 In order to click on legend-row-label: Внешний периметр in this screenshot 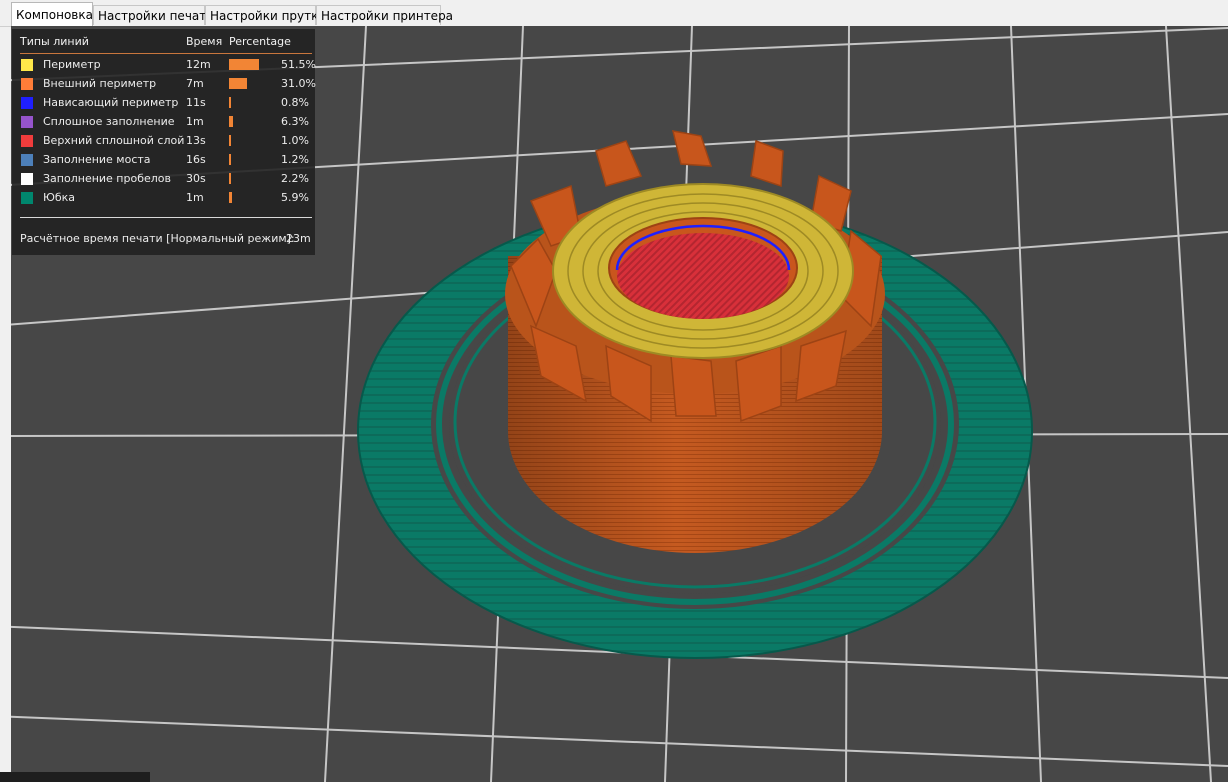, I will do `click(100, 83)`.